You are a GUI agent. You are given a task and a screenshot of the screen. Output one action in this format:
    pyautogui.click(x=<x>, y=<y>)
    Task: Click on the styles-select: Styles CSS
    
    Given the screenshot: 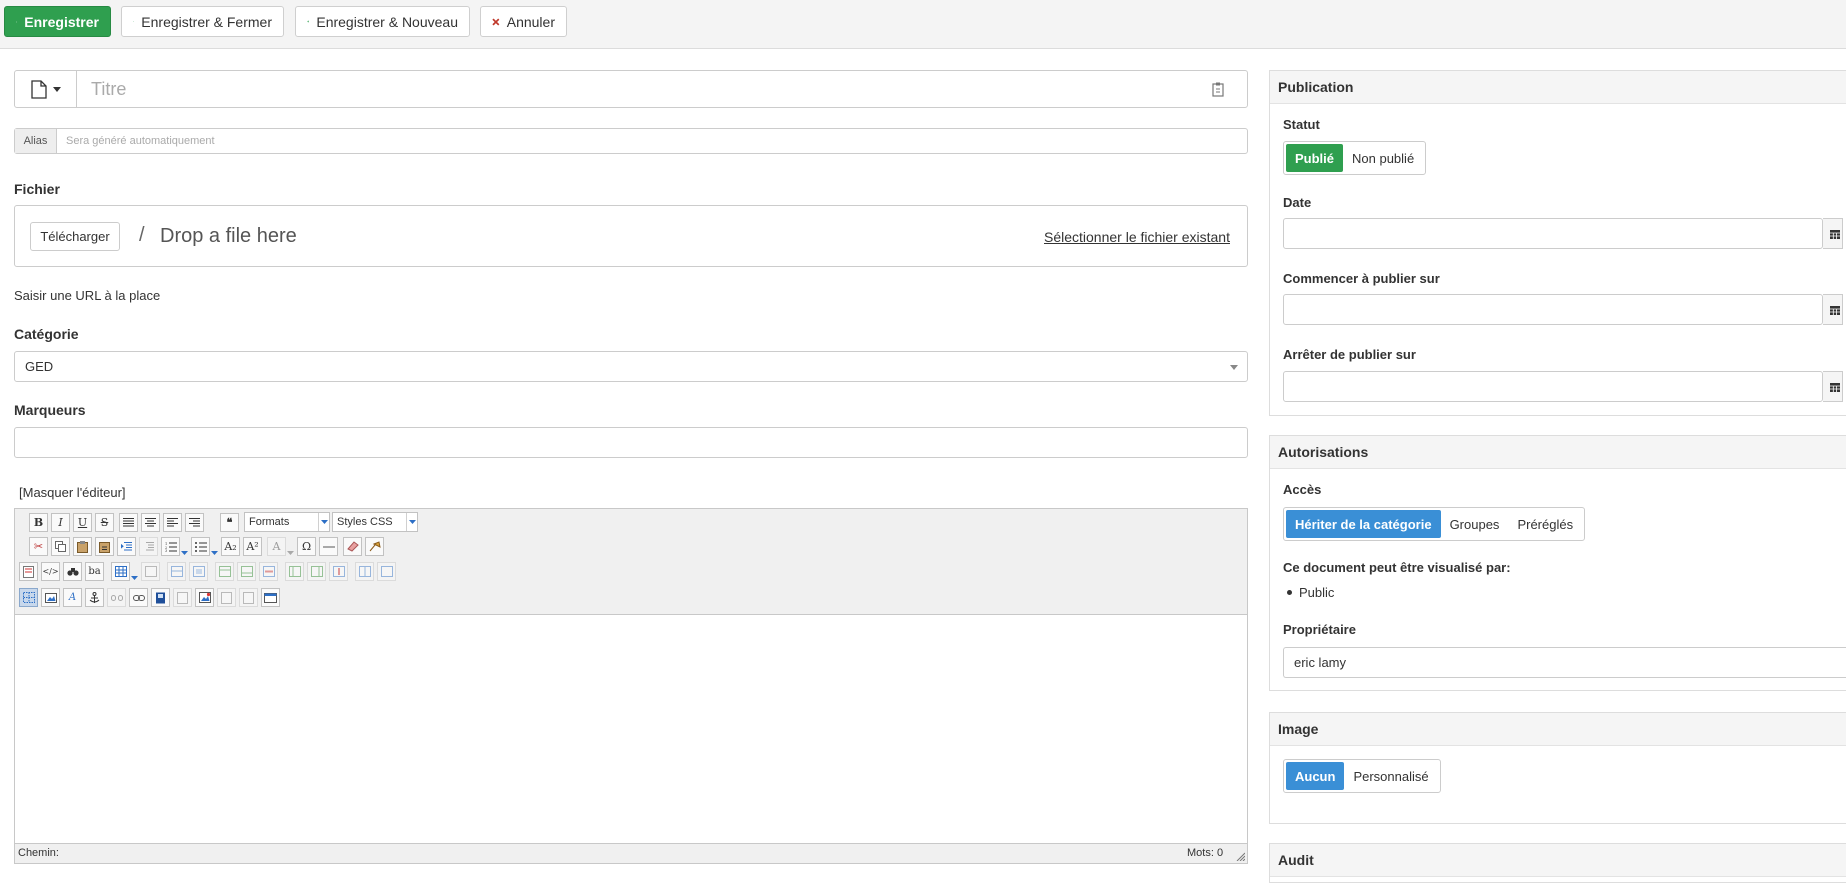 What is the action you would take?
    pyautogui.click(x=375, y=522)
    